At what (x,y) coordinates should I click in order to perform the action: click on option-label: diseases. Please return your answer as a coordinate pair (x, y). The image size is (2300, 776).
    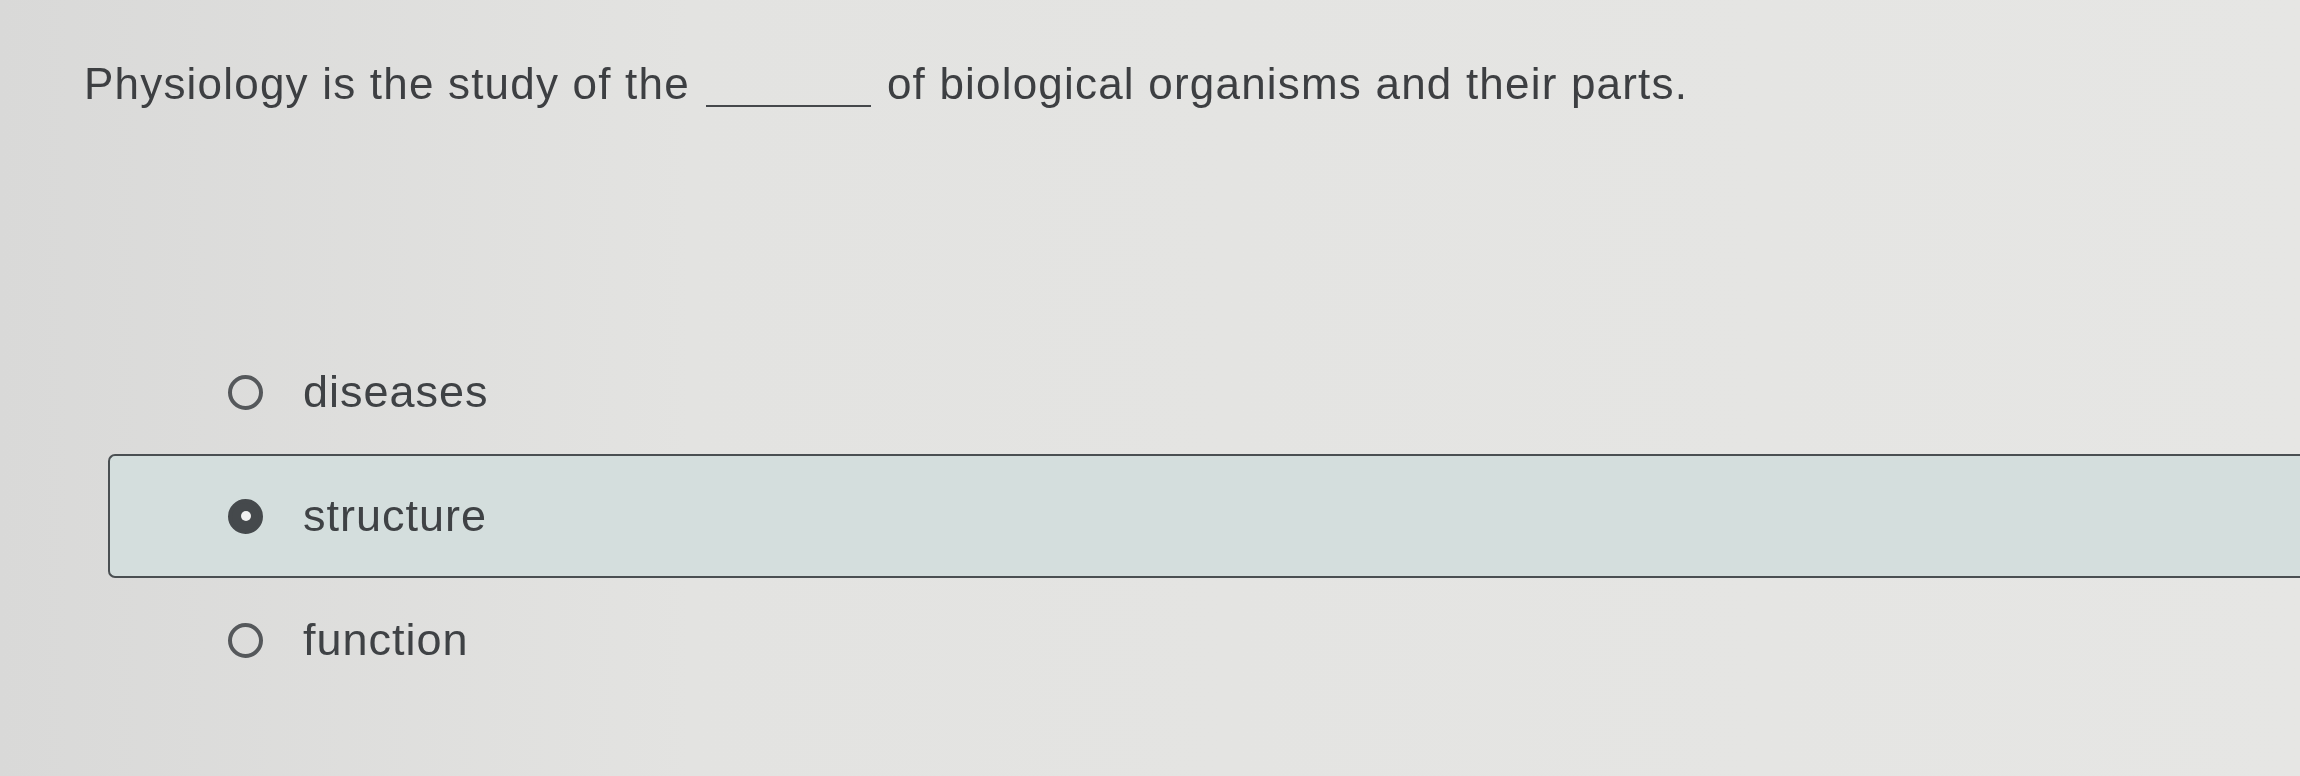
    Looking at the image, I should click on (396, 392).